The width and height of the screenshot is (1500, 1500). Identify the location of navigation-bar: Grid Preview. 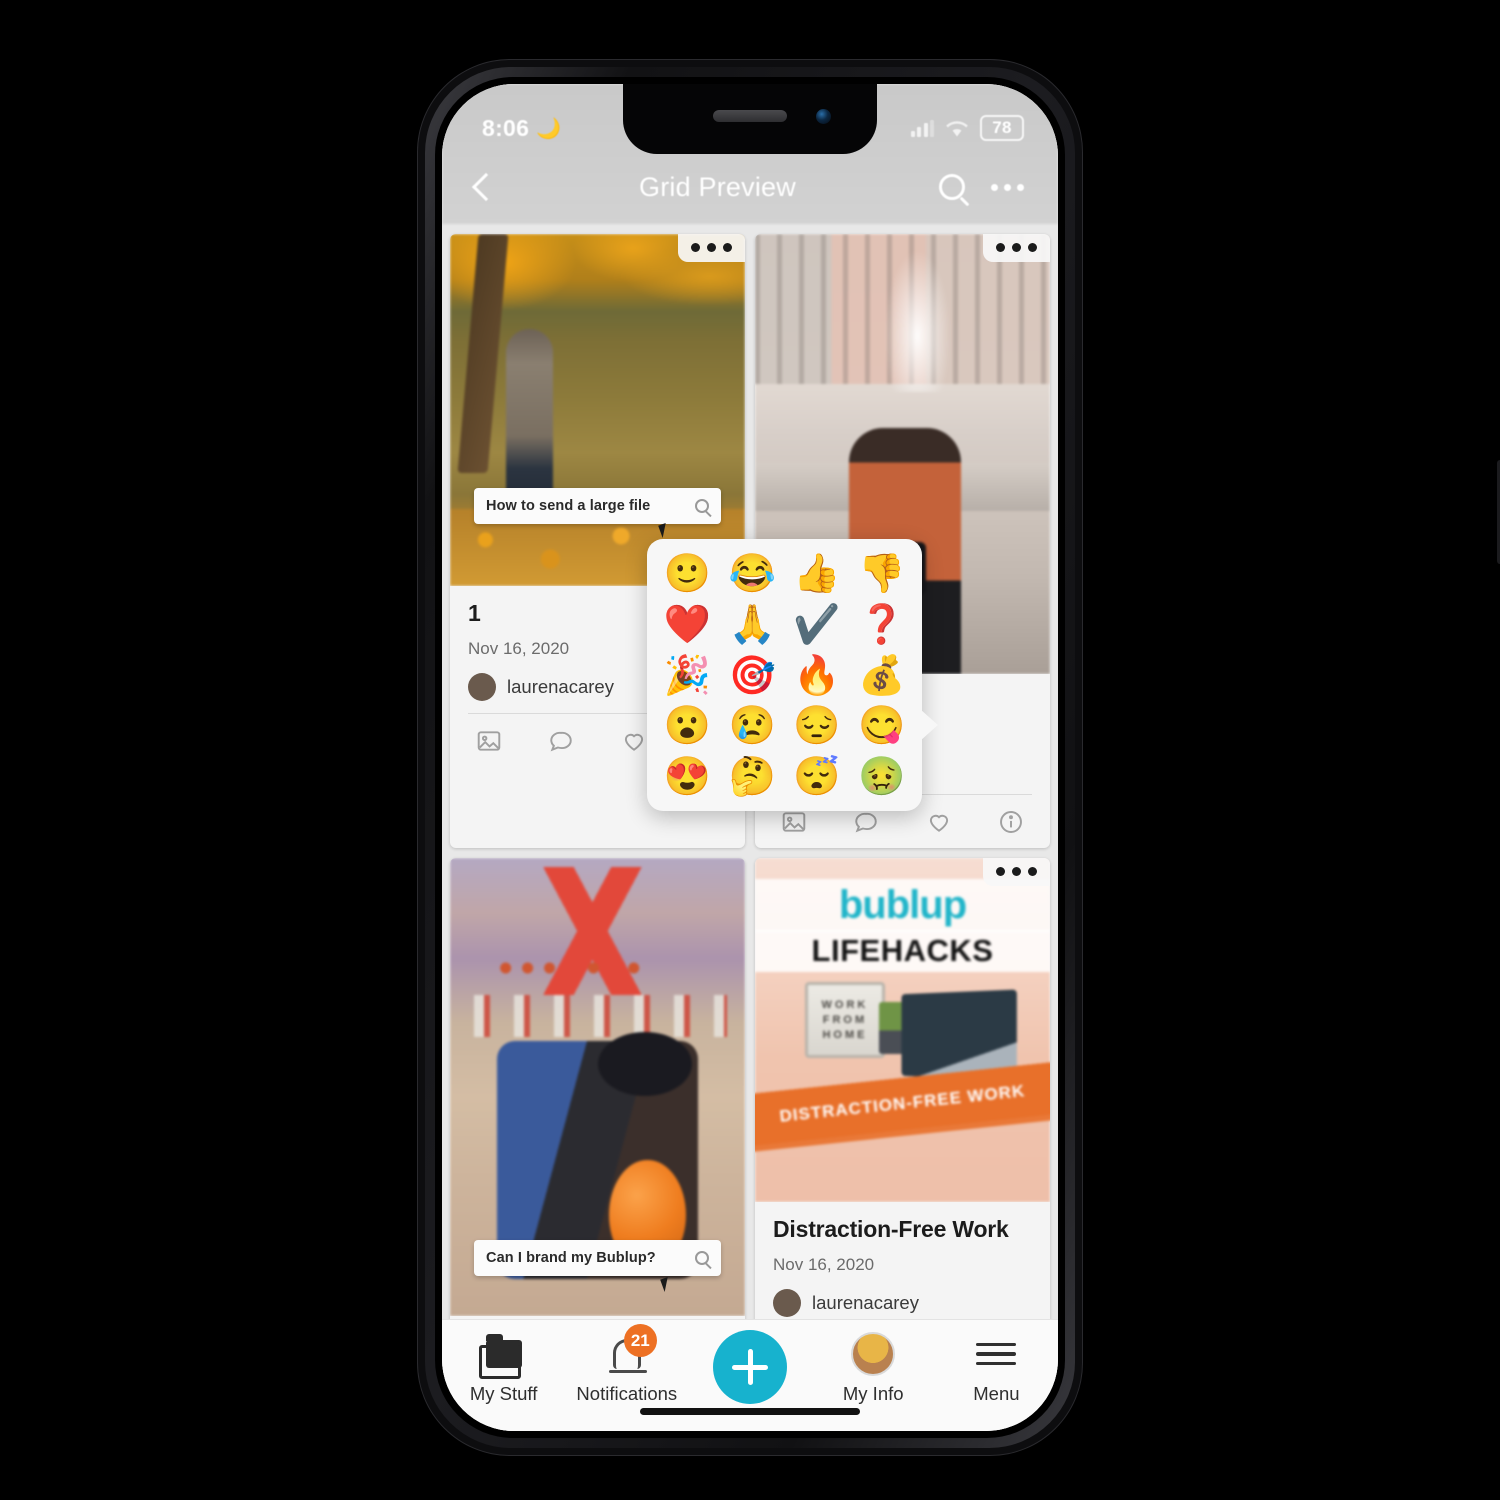
(750, 187).